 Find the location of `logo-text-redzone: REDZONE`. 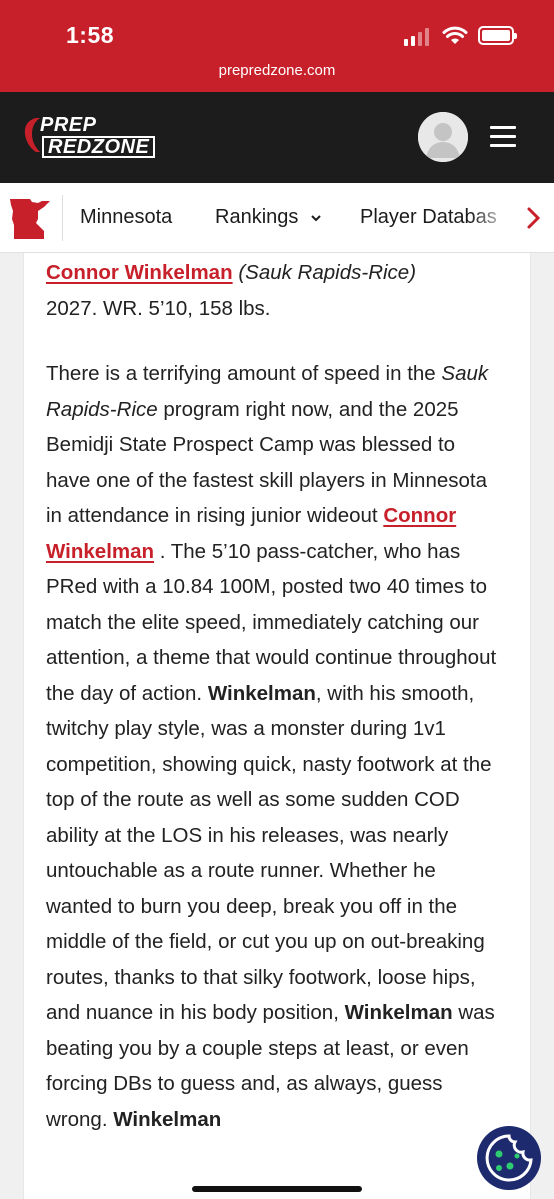

logo-text-redzone: REDZONE is located at coordinates (99, 147).